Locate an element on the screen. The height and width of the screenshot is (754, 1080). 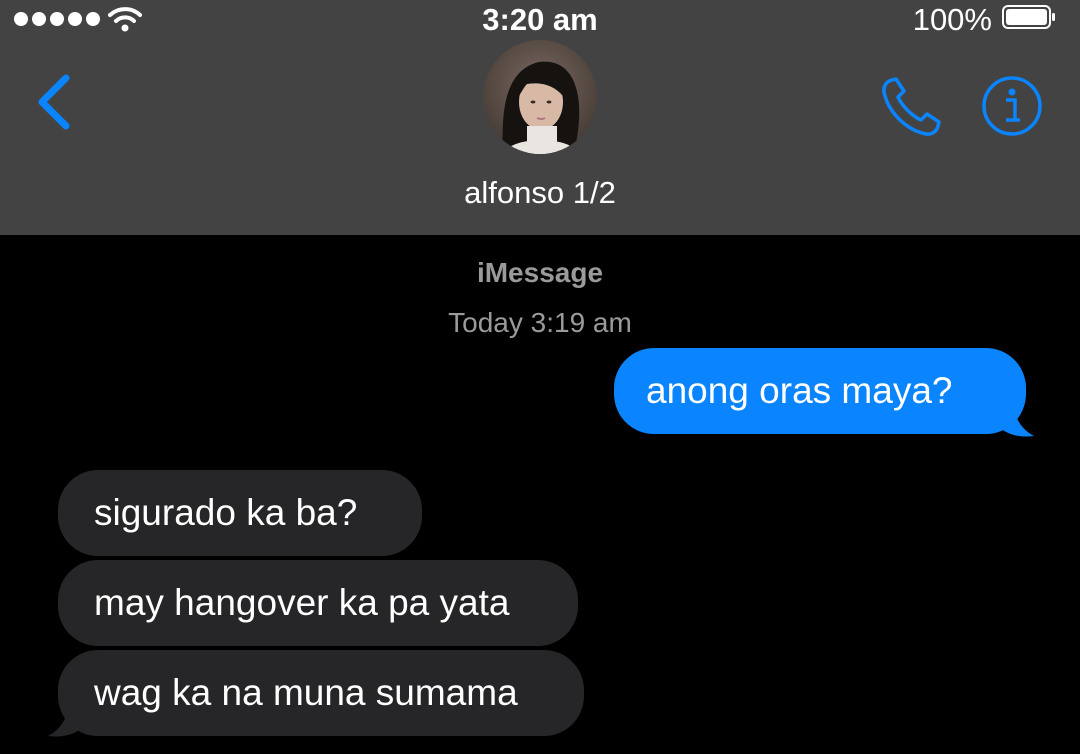
received-message-bubble: may hangover ka pa yata is located at coordinates (318, 603).